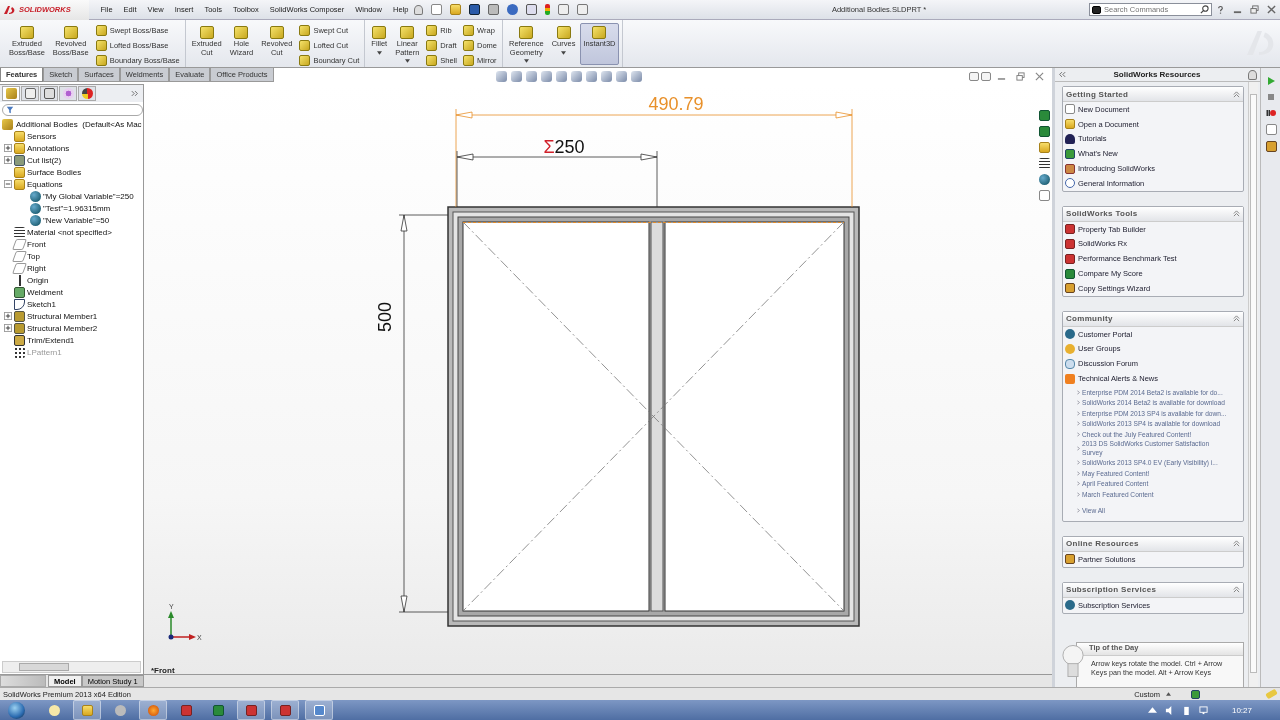  Describe the element at coordinates (36, 244) in the screenshot. I see `tree-item: Front` at that location.